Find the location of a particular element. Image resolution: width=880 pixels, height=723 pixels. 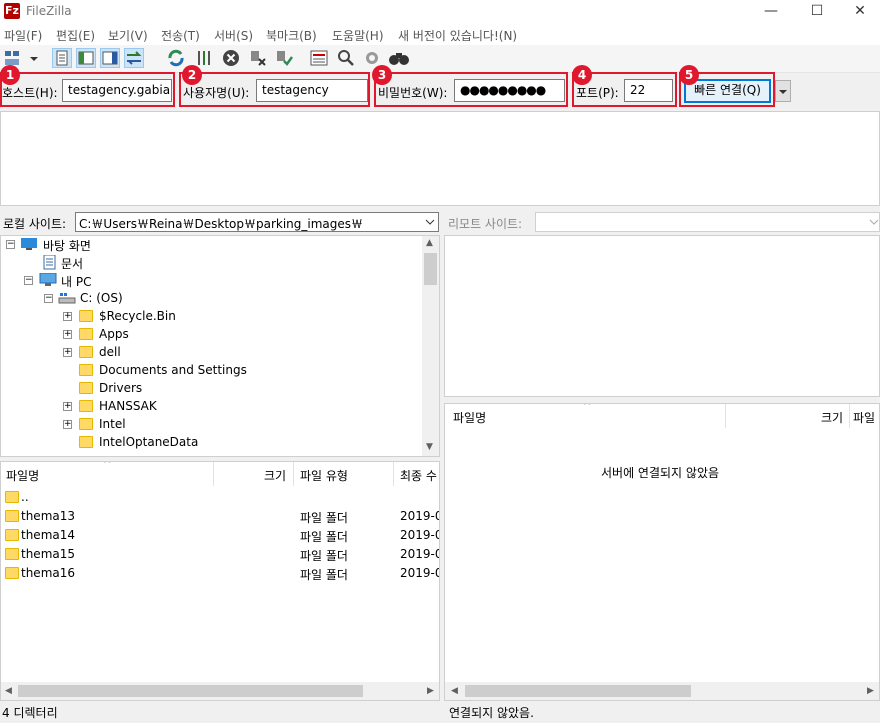

tree-item-folder: + dell is located at coordinates (211, 353).